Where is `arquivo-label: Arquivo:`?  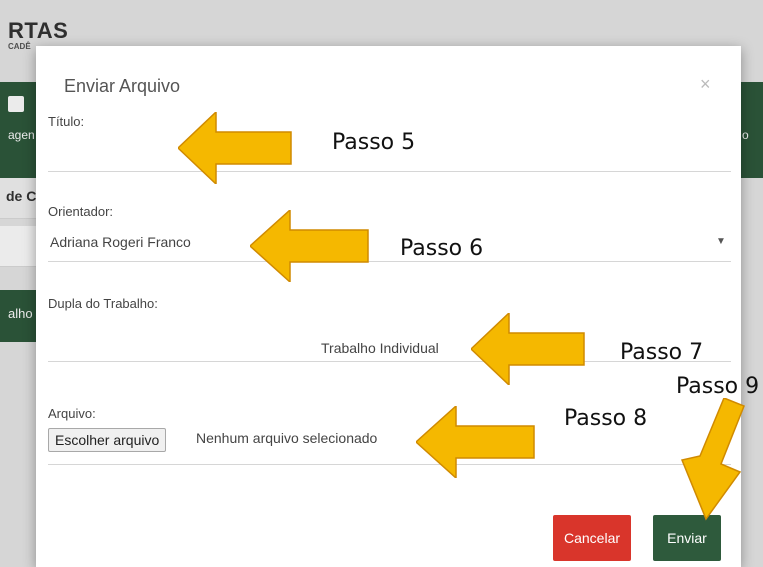
arquivo-label: Arquivo: is located at coordinates (72, 413).